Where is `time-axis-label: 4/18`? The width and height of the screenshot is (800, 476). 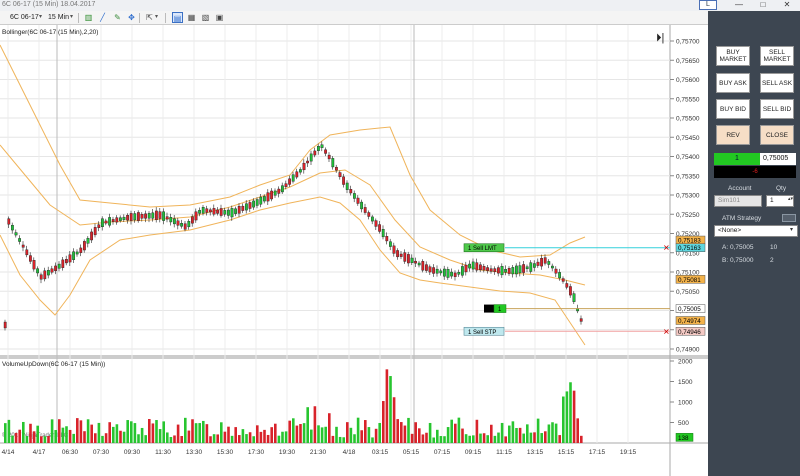 time-axis-label: 4/18 is located at coordinates (349, 452).